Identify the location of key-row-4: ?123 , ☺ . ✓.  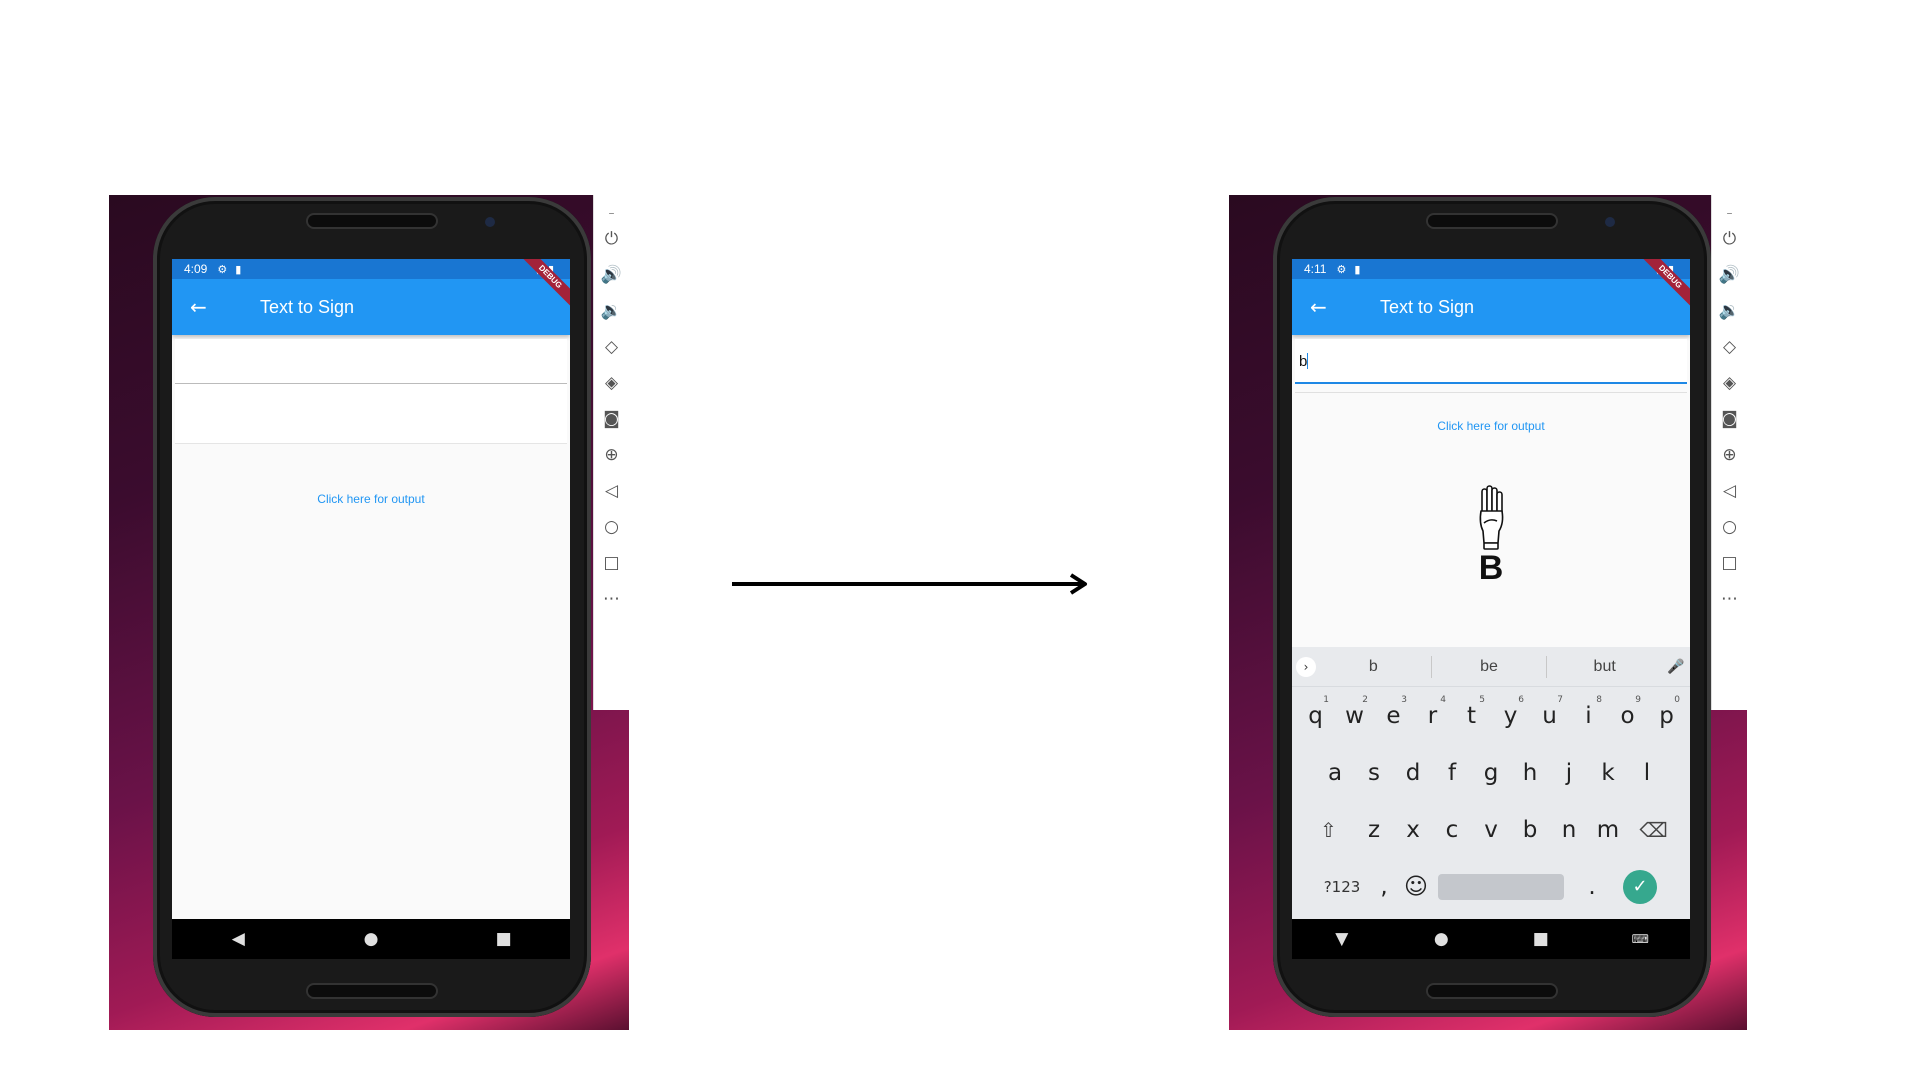
(1491, 886).